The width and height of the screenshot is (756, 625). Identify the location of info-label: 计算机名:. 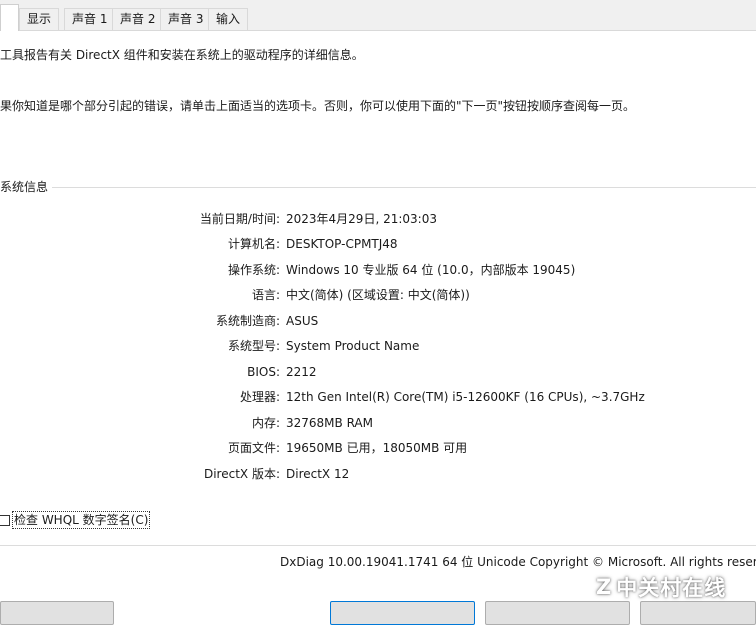
(253, 244).